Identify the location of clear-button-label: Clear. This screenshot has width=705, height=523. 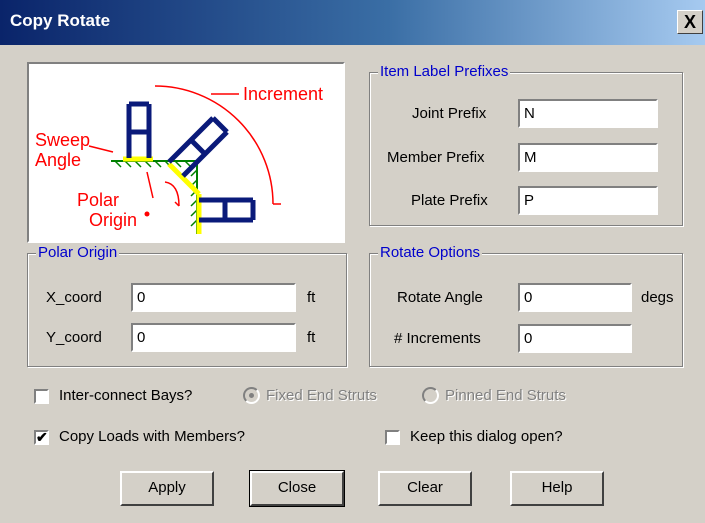
(425, 487).